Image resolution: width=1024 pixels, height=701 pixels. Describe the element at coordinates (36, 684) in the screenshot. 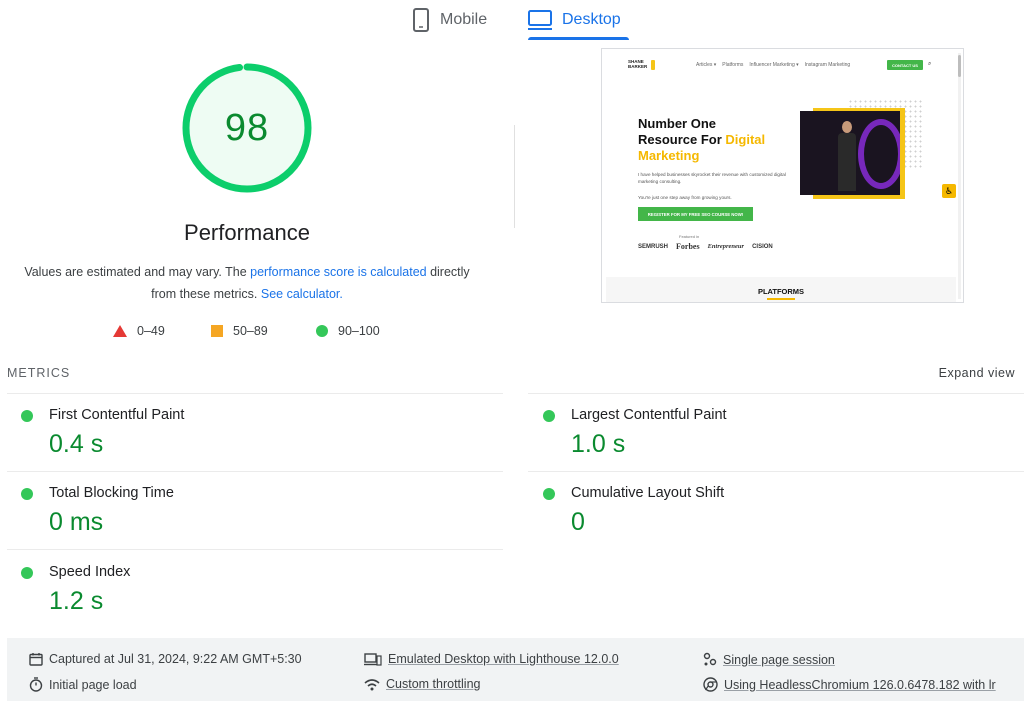

I see `timer-icon` at that location.